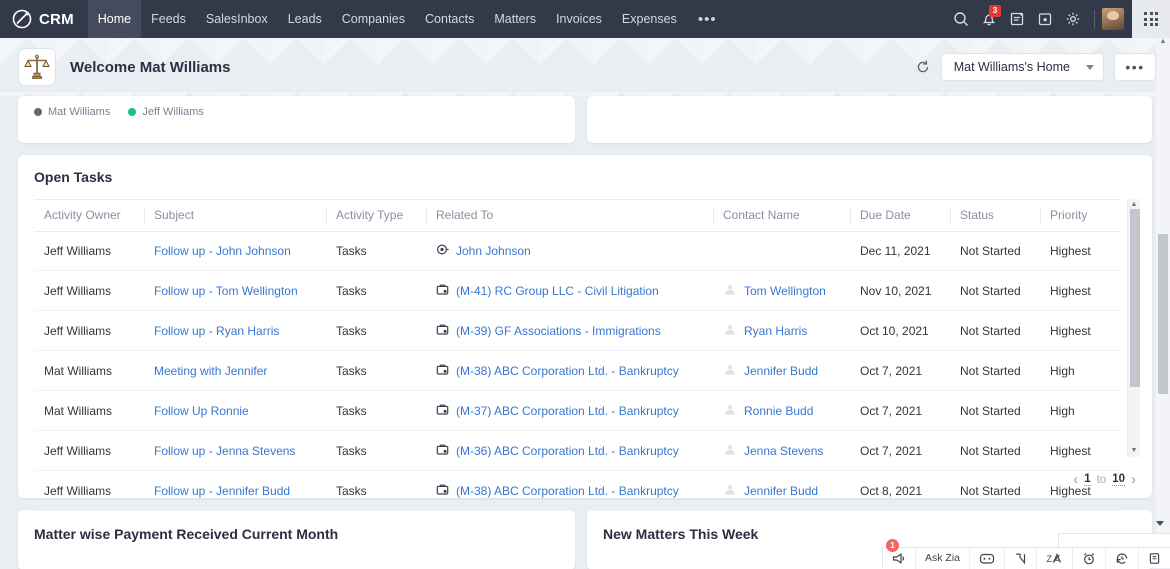  Describe the element at coordinates (89, 216) in the screenshot. I see `col-activity-owner: Activity Owner` at that location.